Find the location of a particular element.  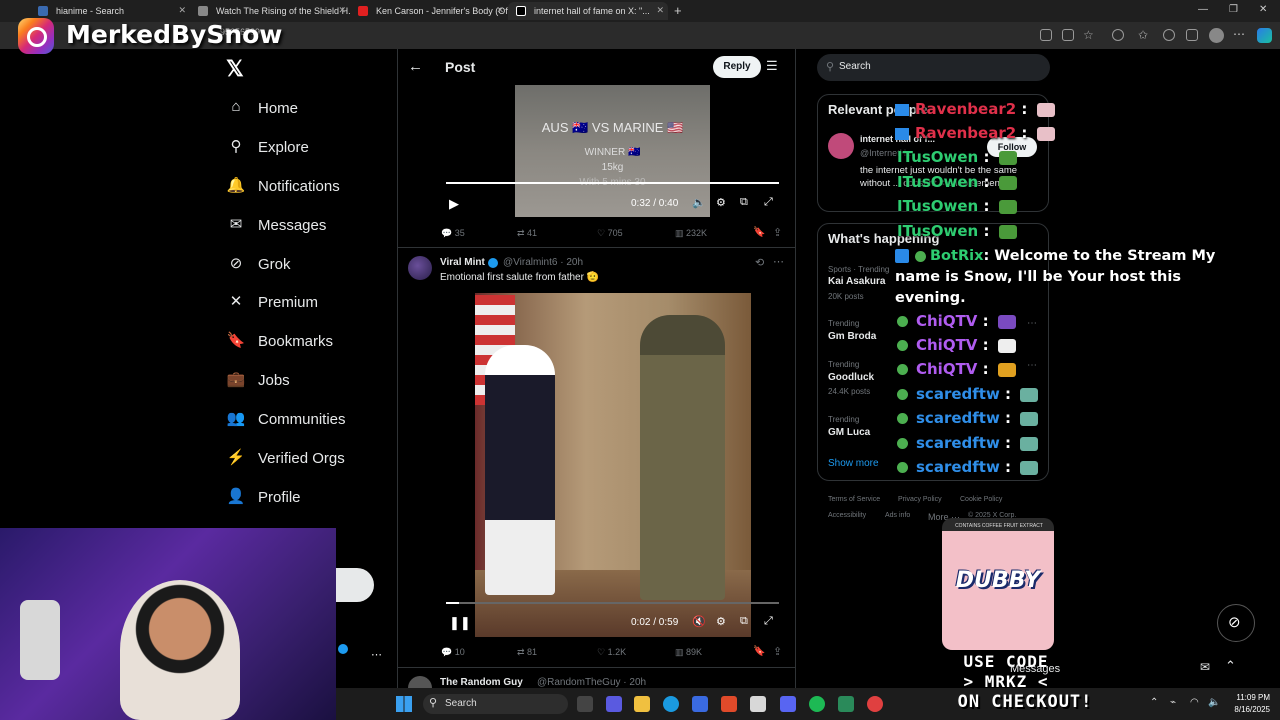

reply-count: 💬 10 is located at coordinates (453, 652).